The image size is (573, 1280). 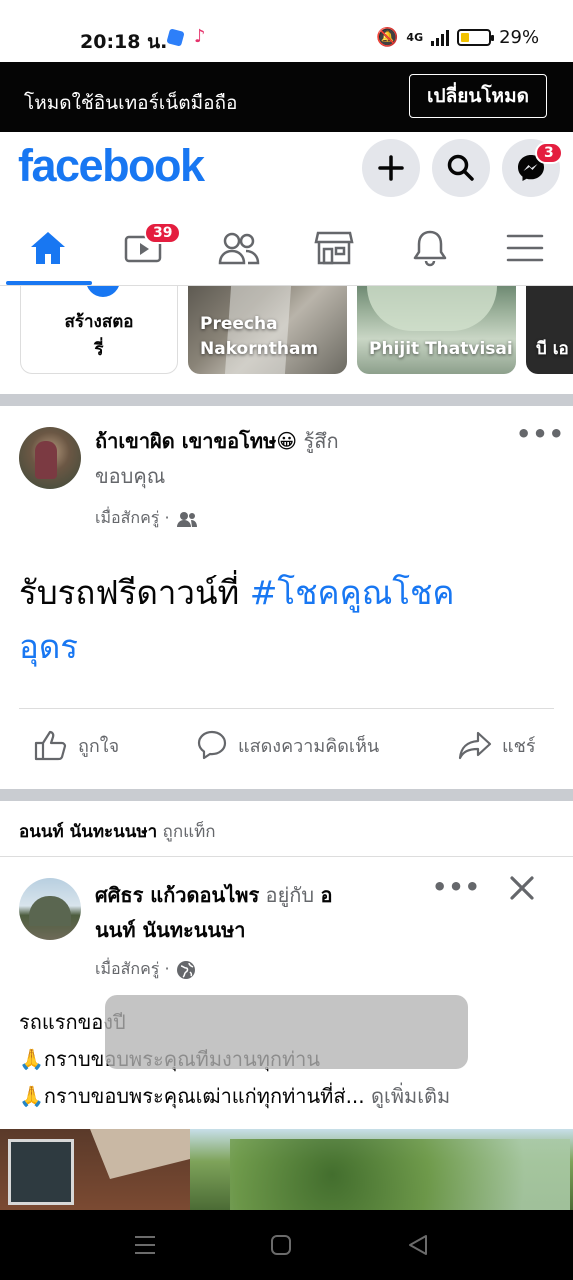 What do you see at coordinates (519, 746) in the screenshot?
I see `share-label: แชร์` at bounding box center [519, 746].